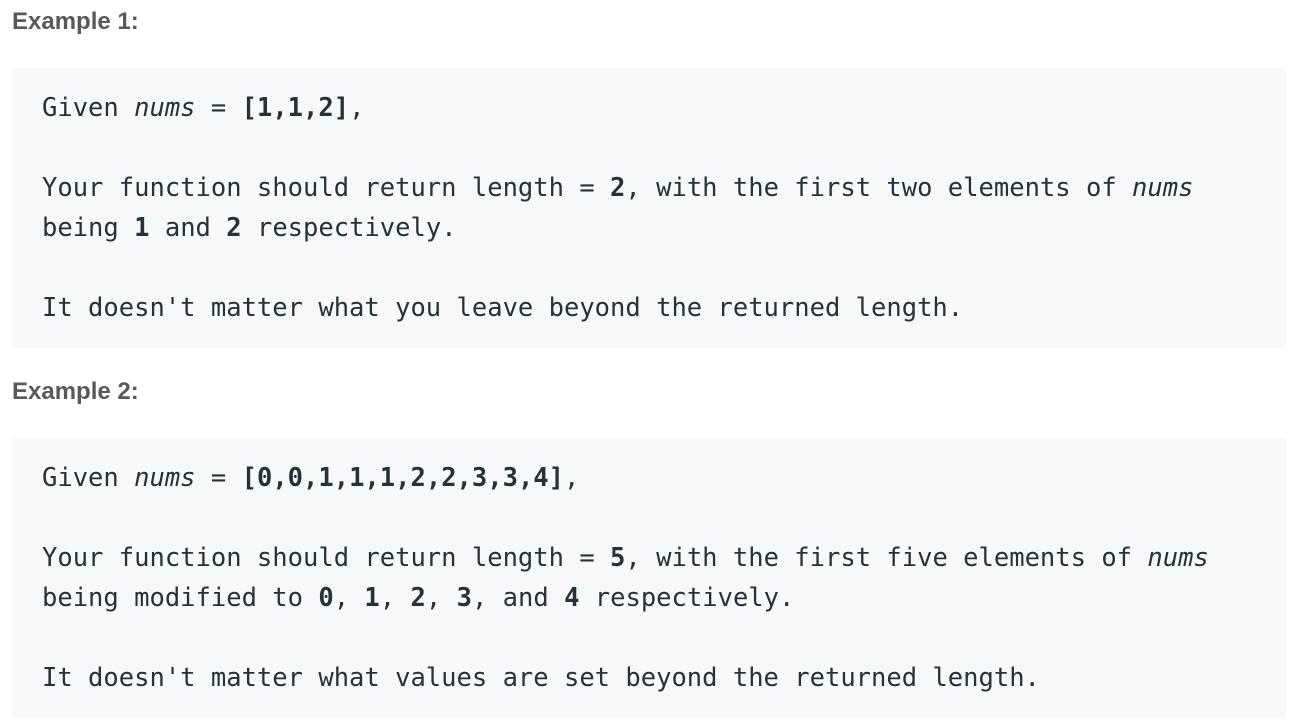 This screenshot has width=1302, height=724. What do you see at coordinates (464, 598) in the screenshot?
I see `element-value: 3` at bounding box center [464, 598].